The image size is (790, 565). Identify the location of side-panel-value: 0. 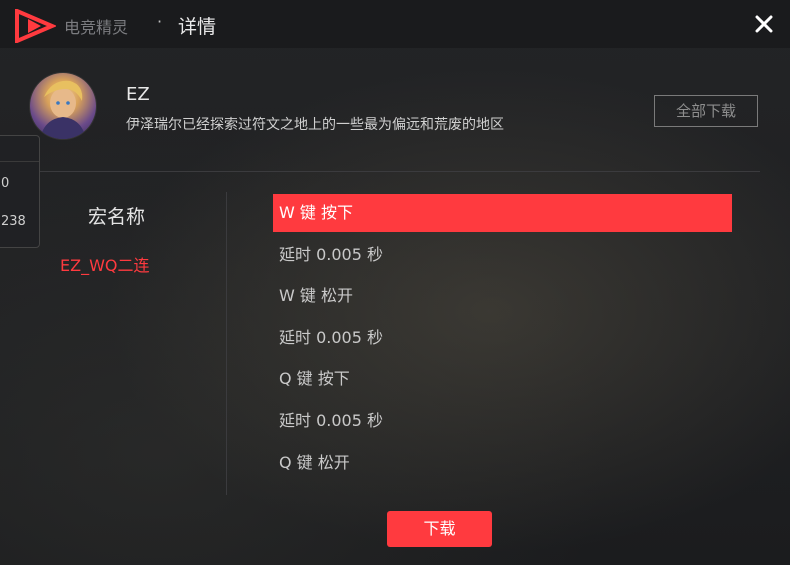
(5, 183).